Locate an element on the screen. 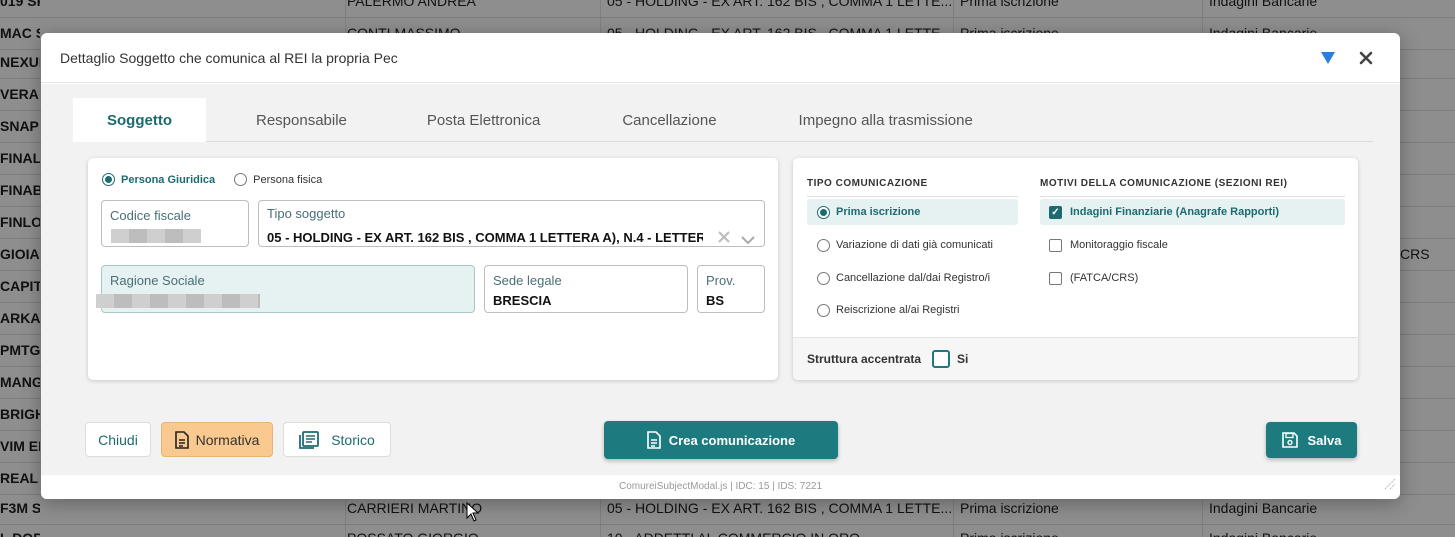  normativa-button: Normativa is located at coordinates (217, 439).